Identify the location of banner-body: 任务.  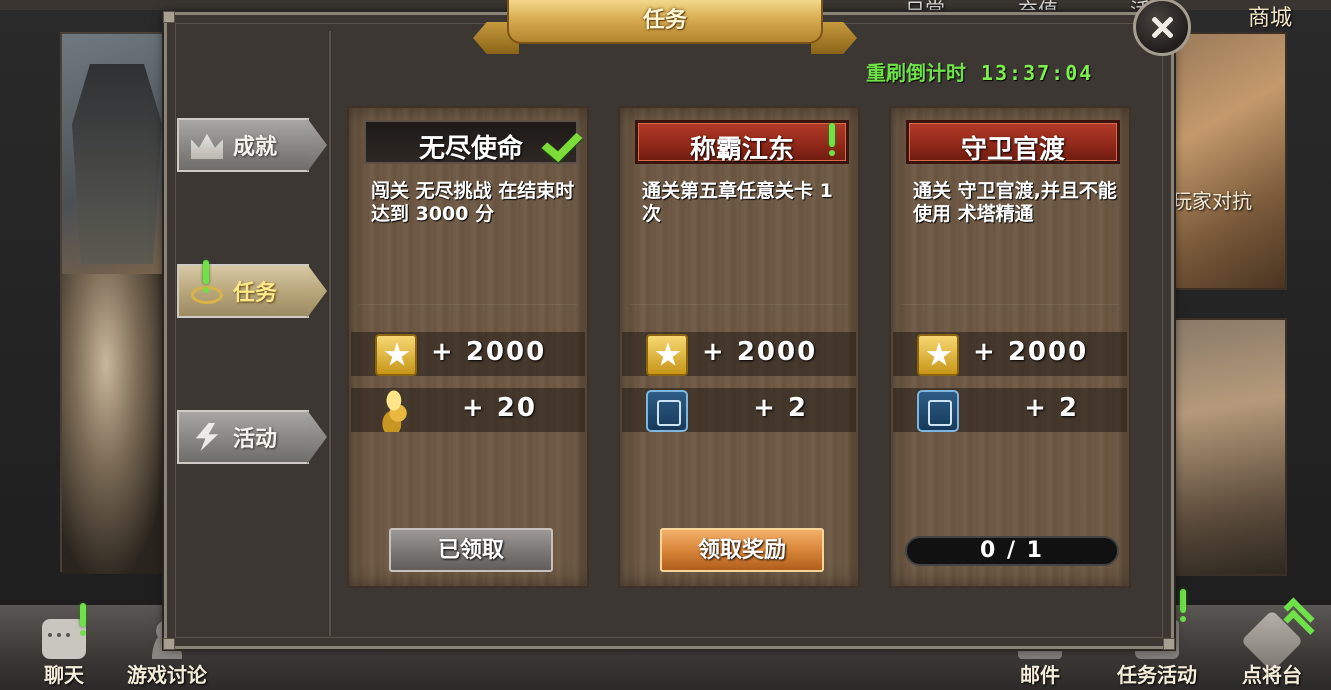
(665, 22).